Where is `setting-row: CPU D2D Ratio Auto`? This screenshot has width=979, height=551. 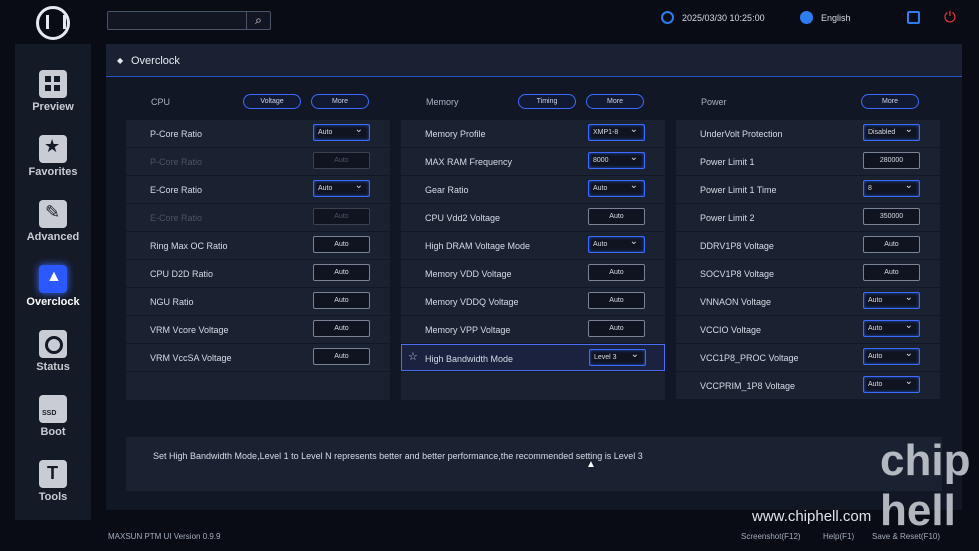 setting-row: CPU D2D Ratio Auto is located at coordinates (258, 273).